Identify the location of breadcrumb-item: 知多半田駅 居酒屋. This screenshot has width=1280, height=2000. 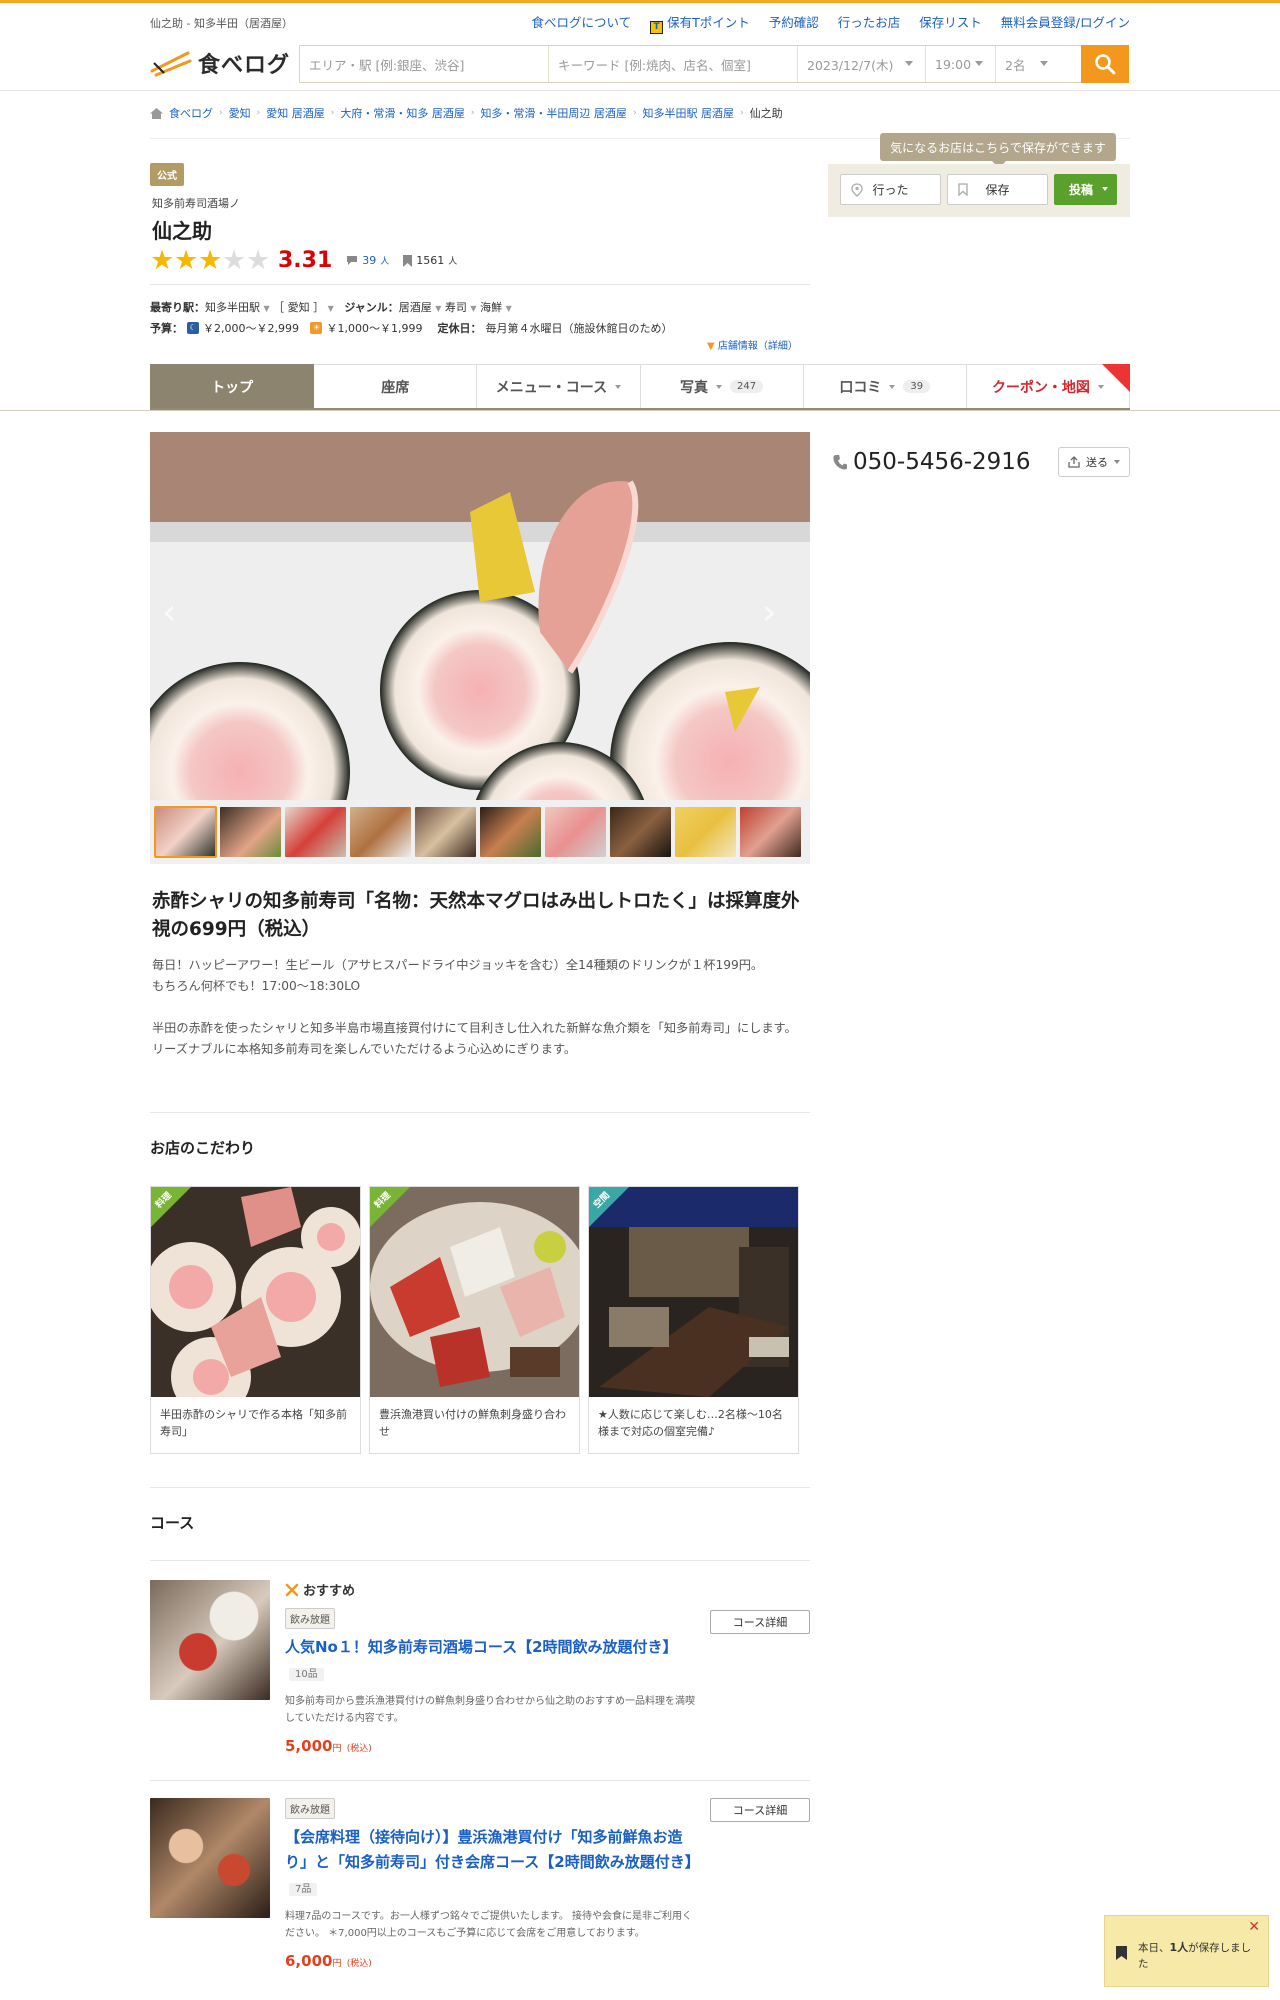
(689, 113).